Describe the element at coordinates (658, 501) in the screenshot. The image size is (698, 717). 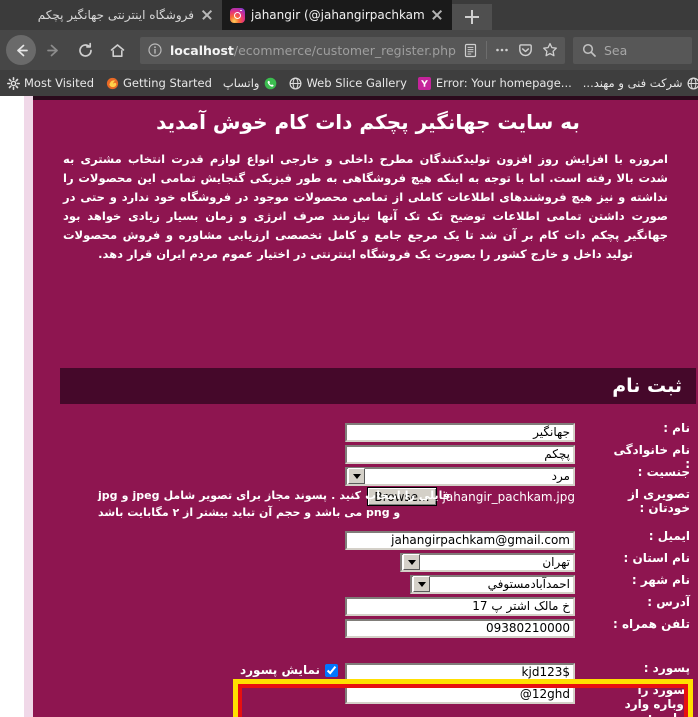
I see `label-photo: تصویری از خودتان :` at that location.